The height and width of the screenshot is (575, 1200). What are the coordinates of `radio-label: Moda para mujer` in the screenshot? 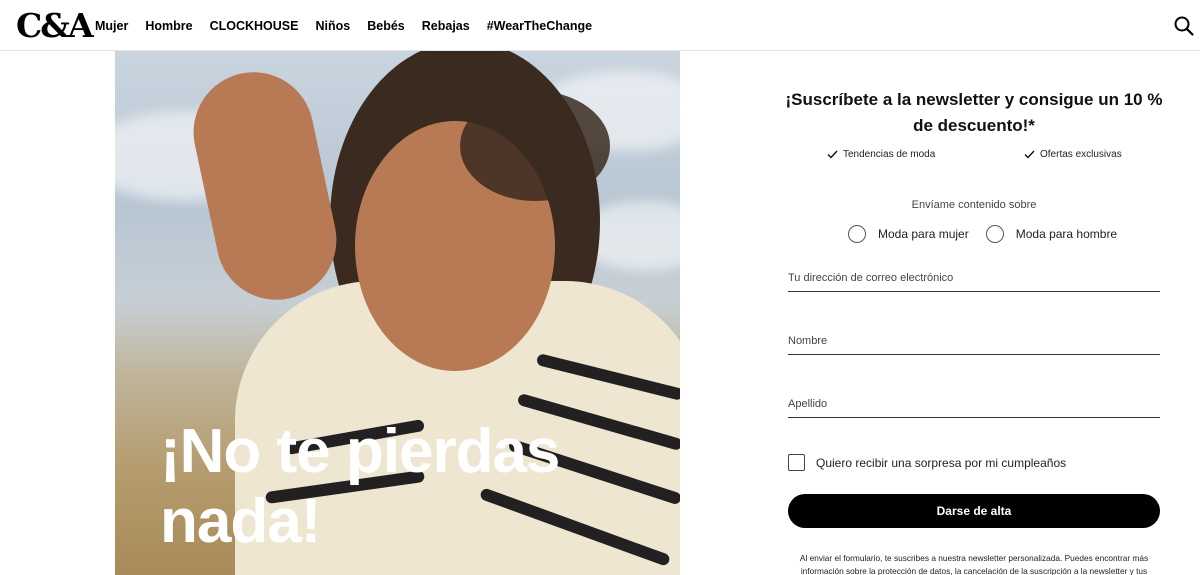 It's located at (923, 234).